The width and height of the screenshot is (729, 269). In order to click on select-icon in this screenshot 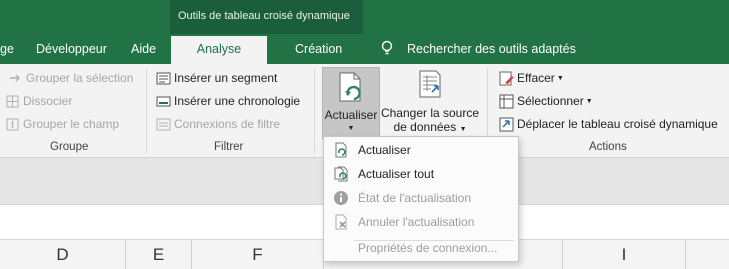, I will do `click(506, 101)`.